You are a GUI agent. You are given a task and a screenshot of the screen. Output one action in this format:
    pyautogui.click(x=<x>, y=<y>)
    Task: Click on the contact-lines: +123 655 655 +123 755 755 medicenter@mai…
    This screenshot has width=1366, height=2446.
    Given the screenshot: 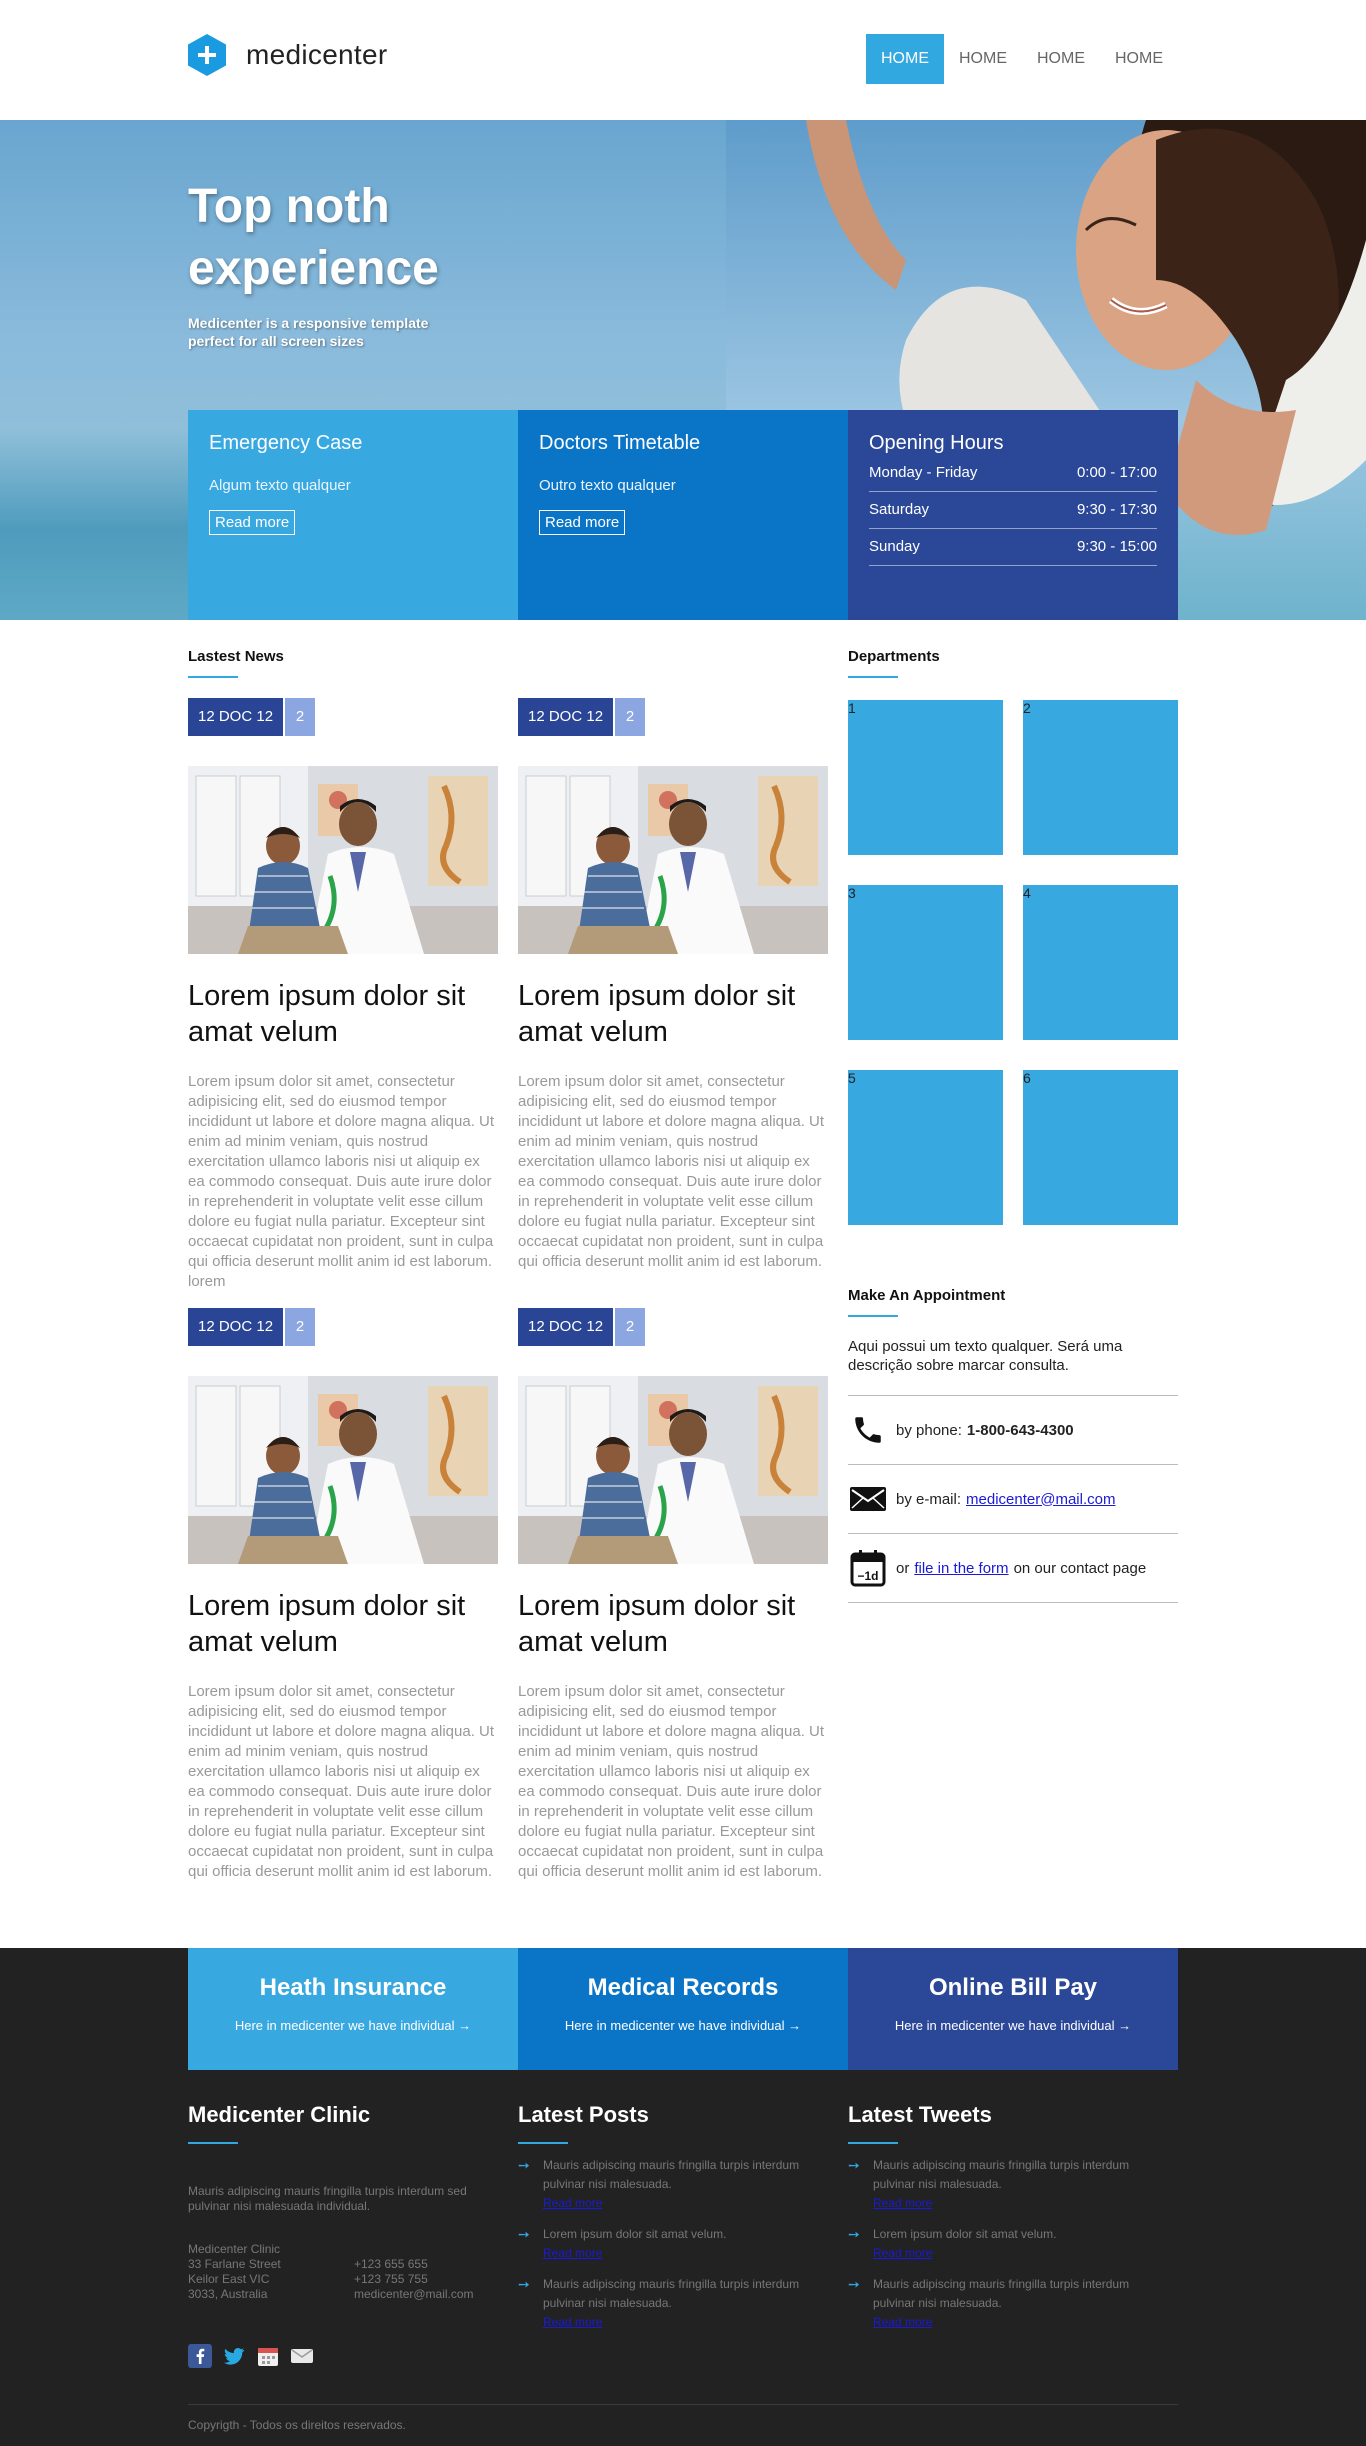 What is the action you would take?
    pyautogui.click(x=414, y=2279)
    